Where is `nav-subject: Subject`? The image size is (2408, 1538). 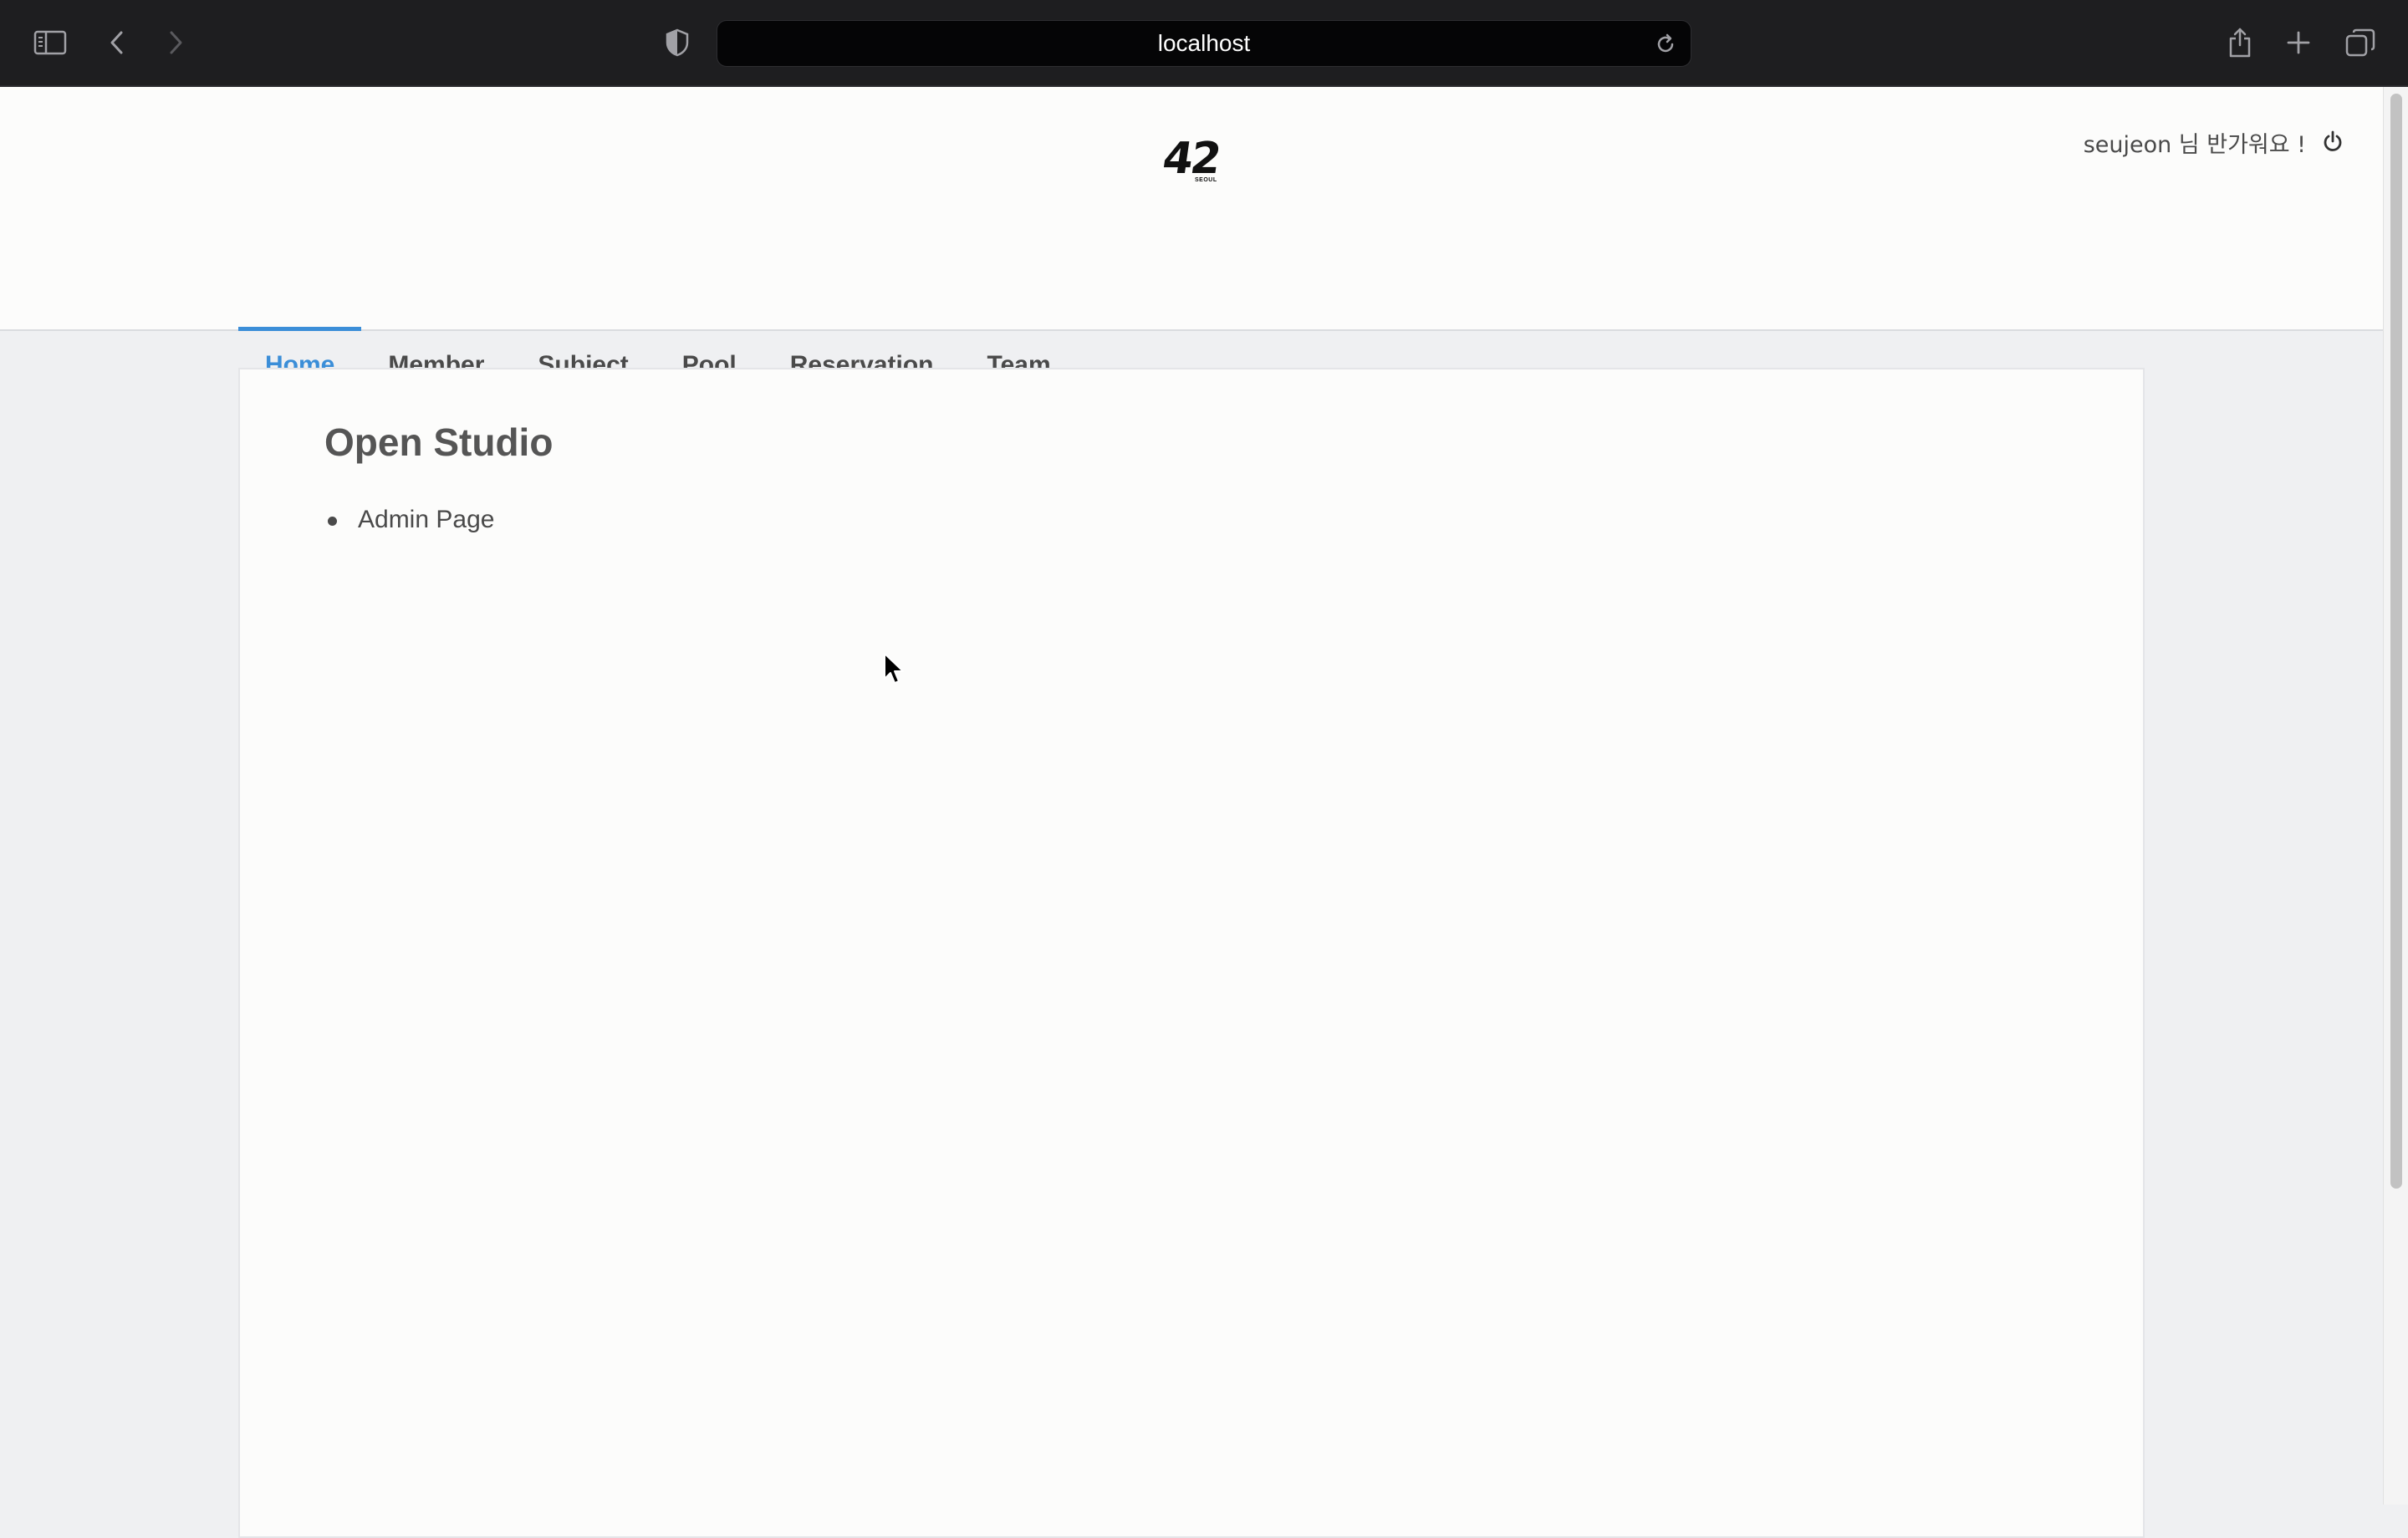 nav-subject: Subject is located at coordinates (583, 307).